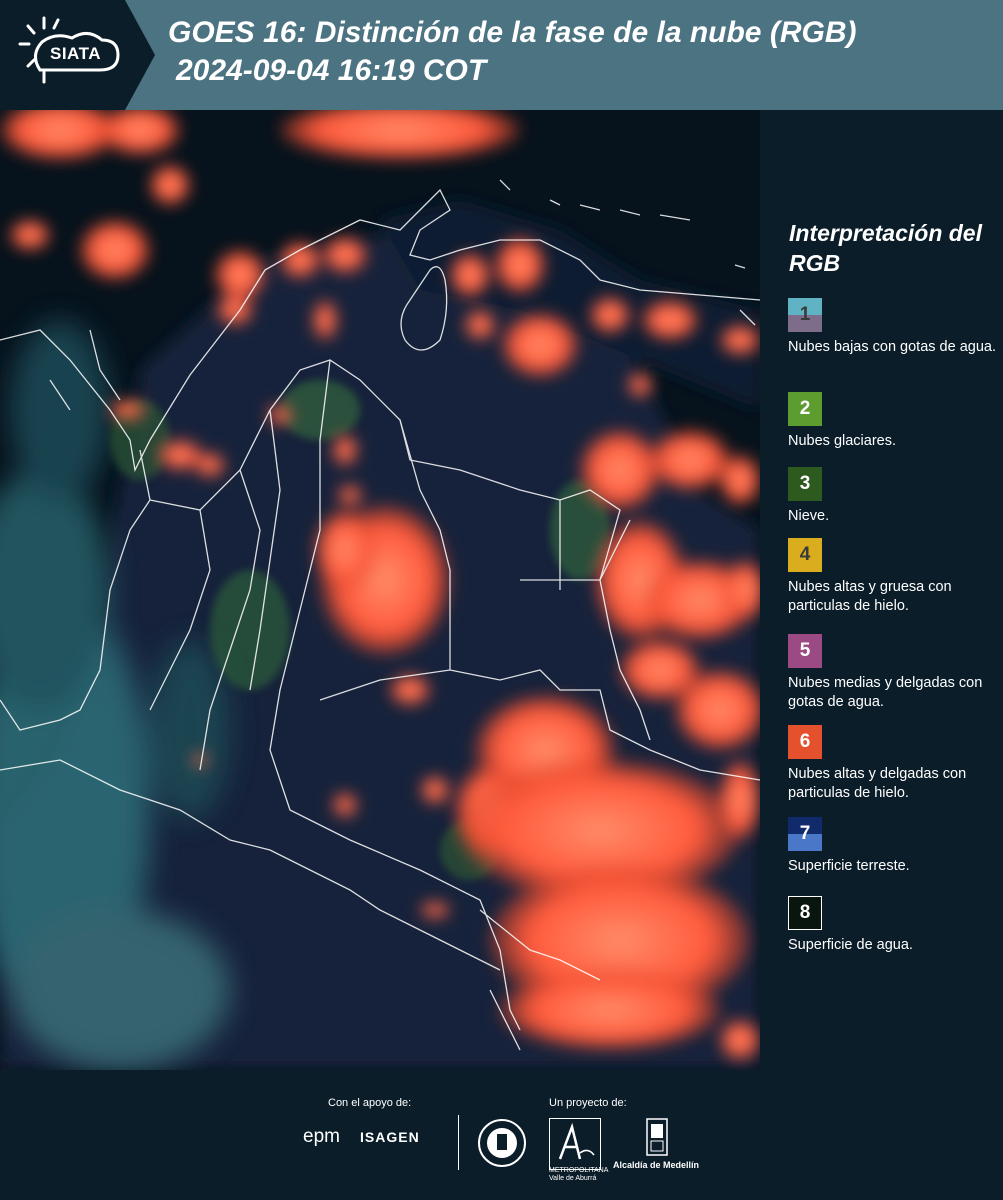 This screenshot has height=1200, width=1003. I want to click on legend-item: 2 Nubes glaciares., so click(895, 421).